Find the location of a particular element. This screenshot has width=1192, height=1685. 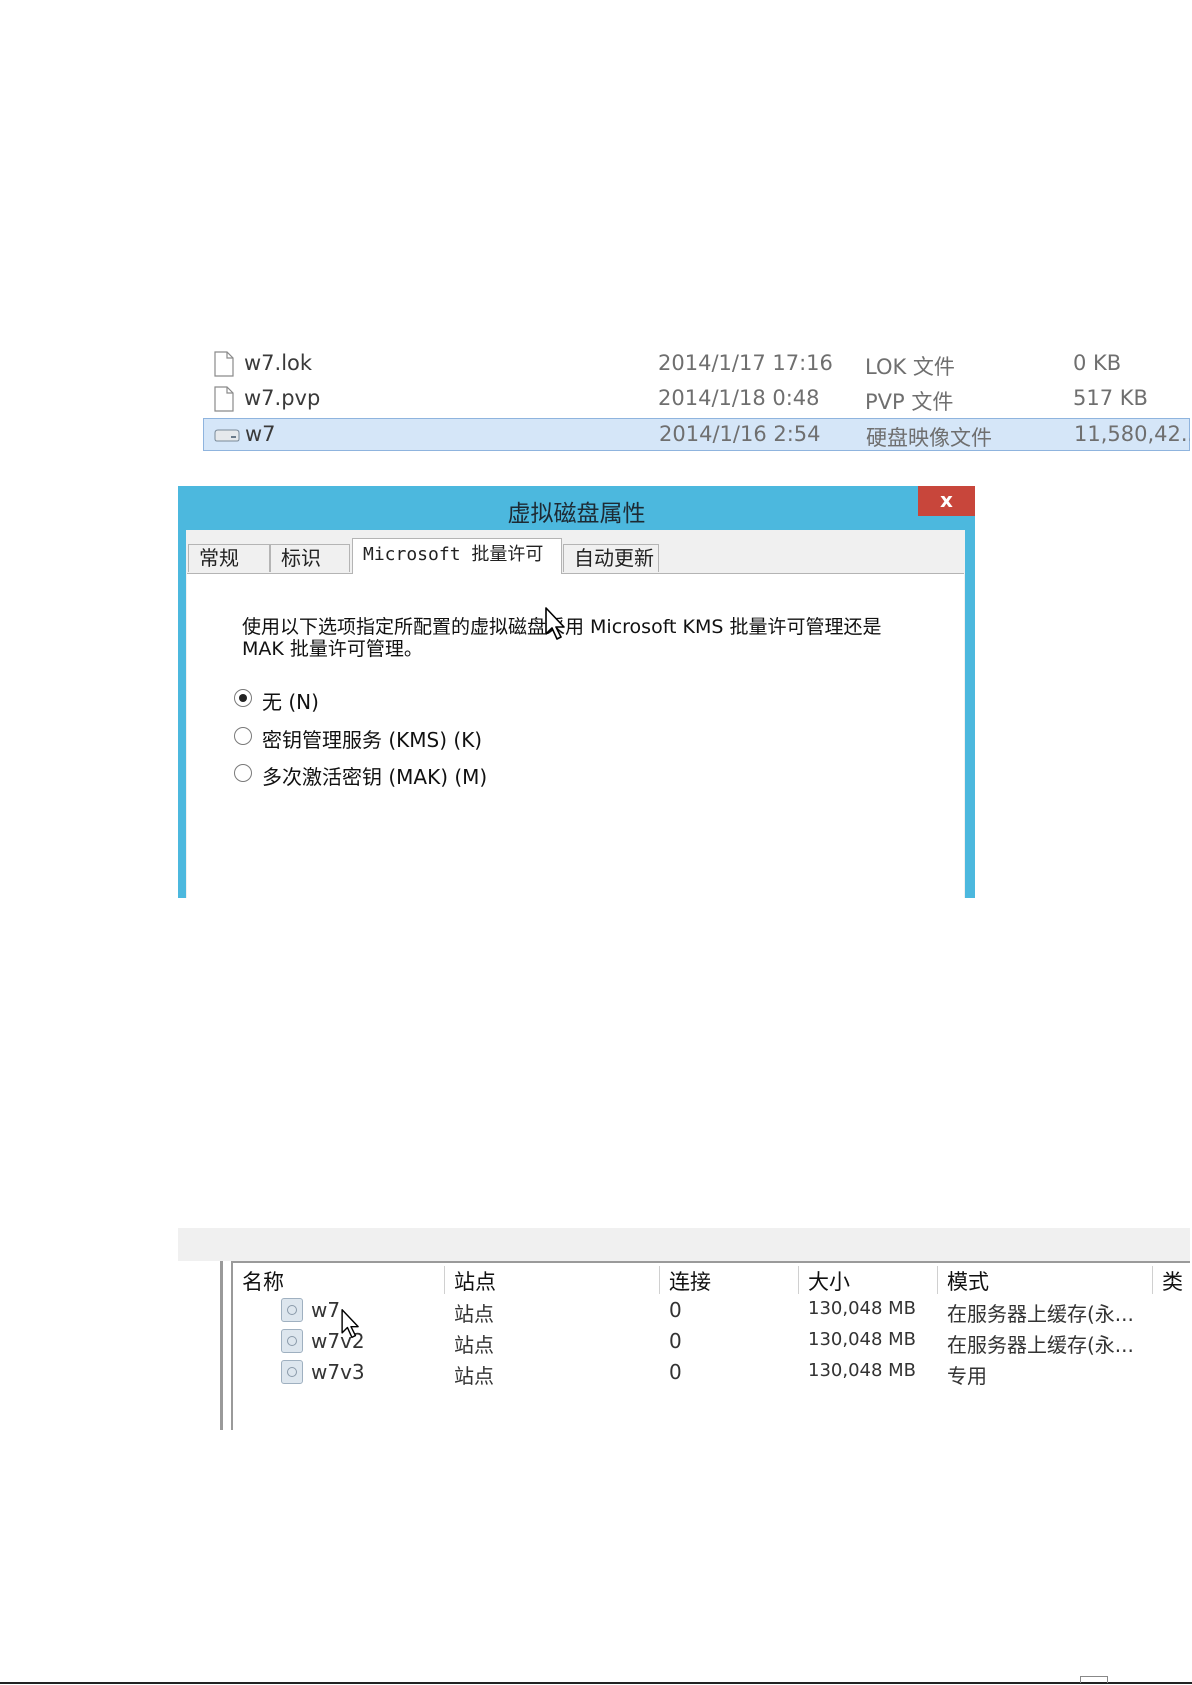

close-button: x is located at coordinates (946, 501).